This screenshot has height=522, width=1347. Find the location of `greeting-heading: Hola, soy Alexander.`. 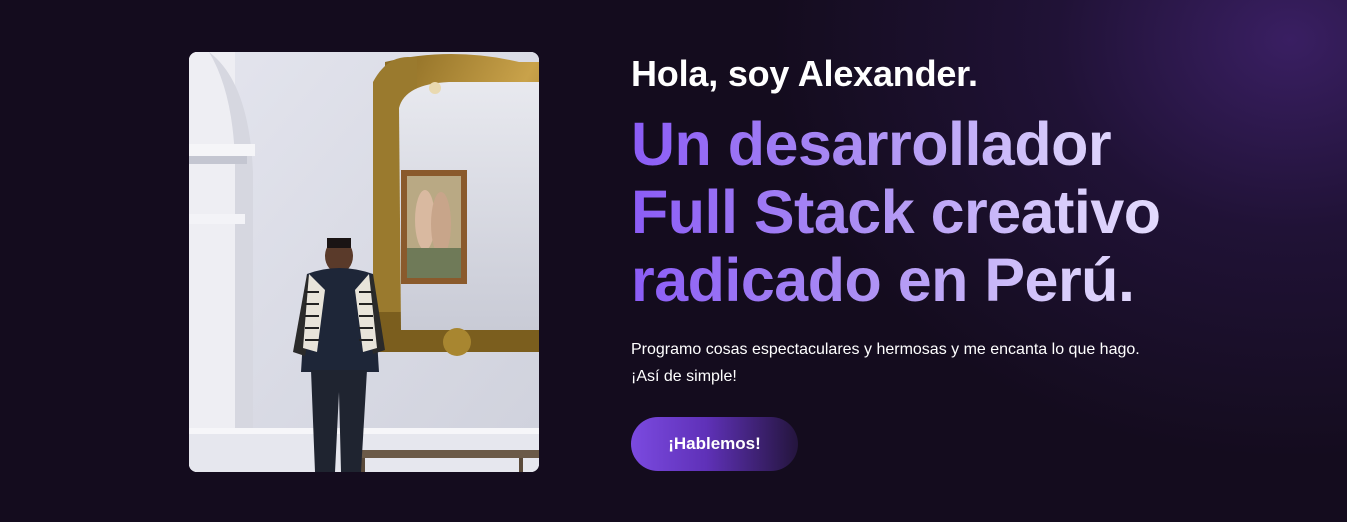

greeting-heading: Hola, soy Alexander. is located at coordinates (804, 73).